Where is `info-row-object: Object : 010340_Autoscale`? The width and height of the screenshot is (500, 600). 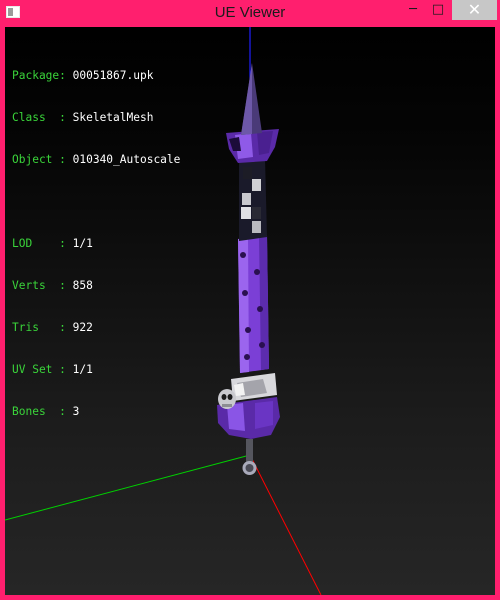 info-row-object: Object : 010340_Autoscale is located at coordinates (96, 159).